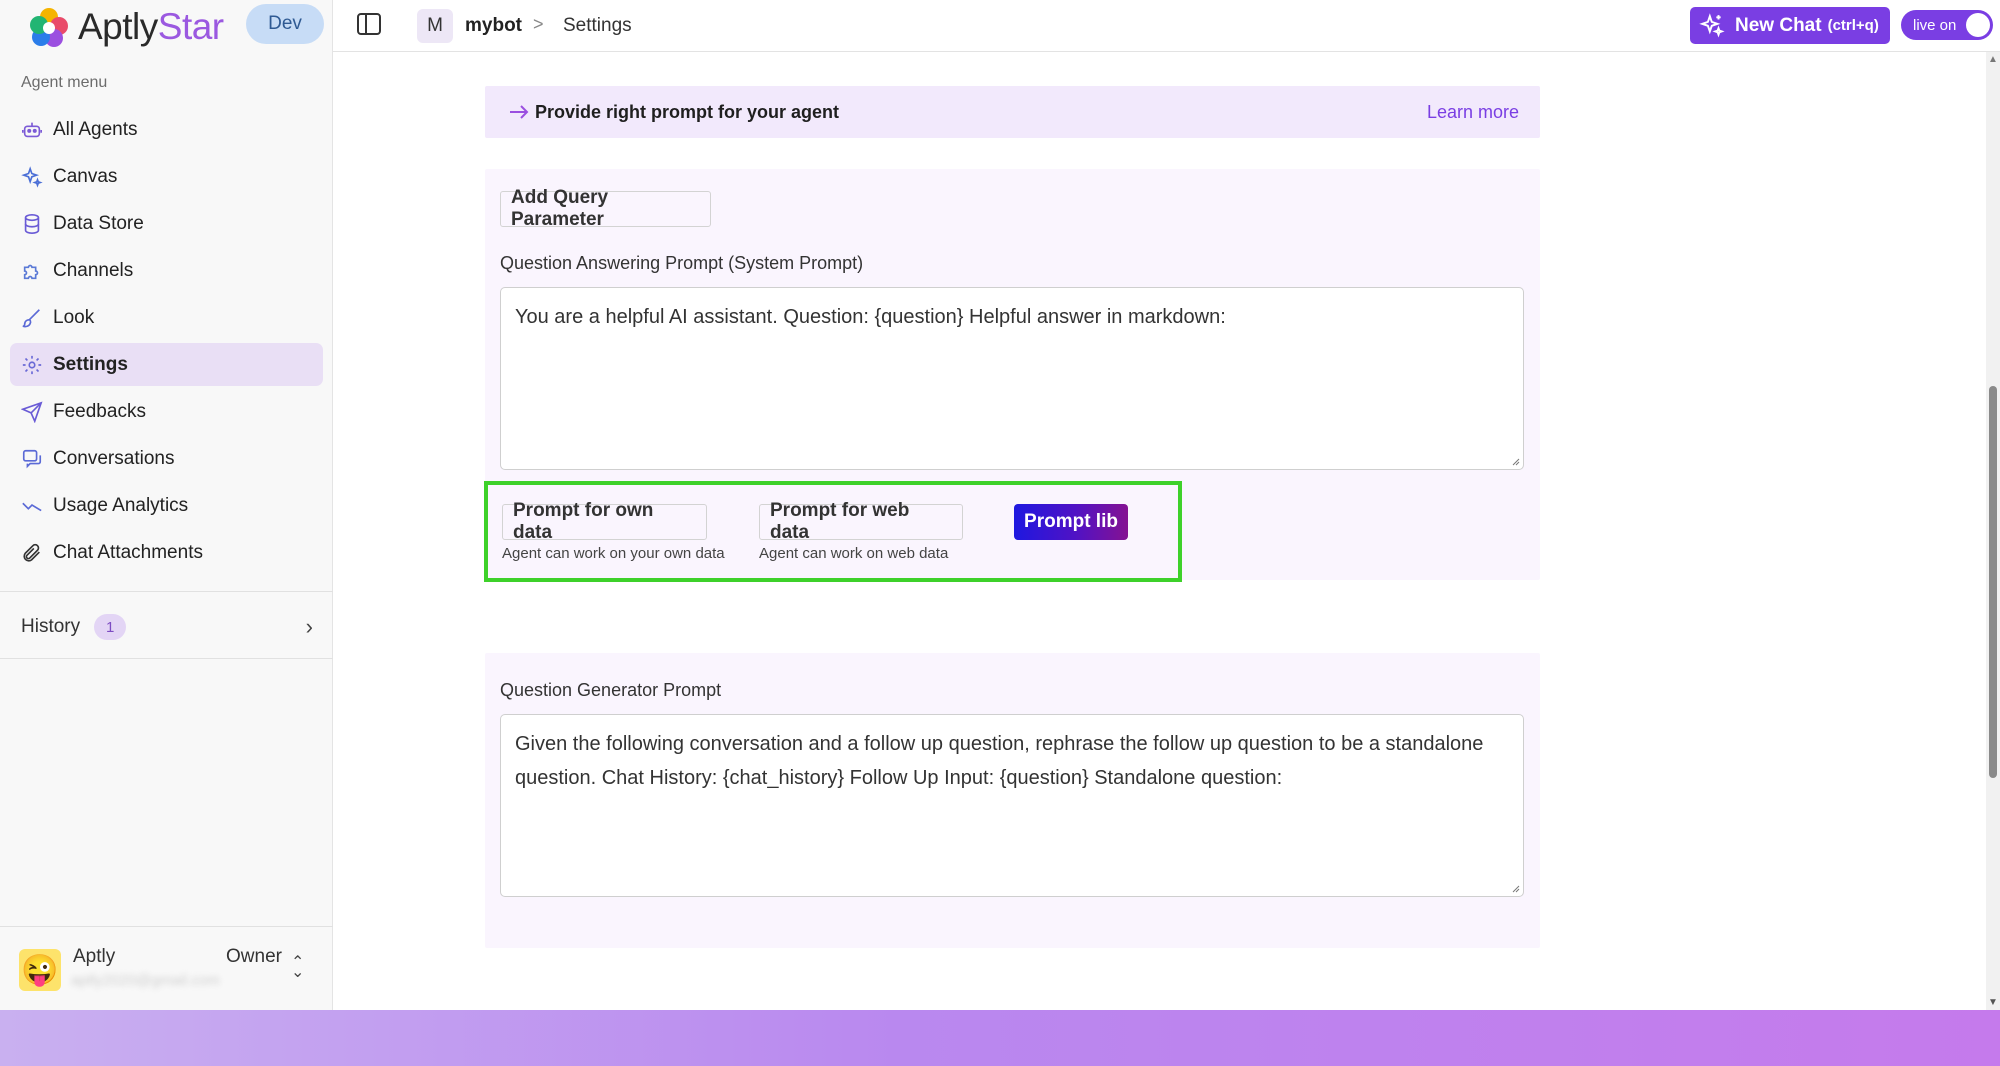 The width and height of the screenshot is (2000, 1066). What do you see at coordinates (1993, 582) in the screenshot?
I see `scrollbar-thumb` at bounding box center [1993, 582].